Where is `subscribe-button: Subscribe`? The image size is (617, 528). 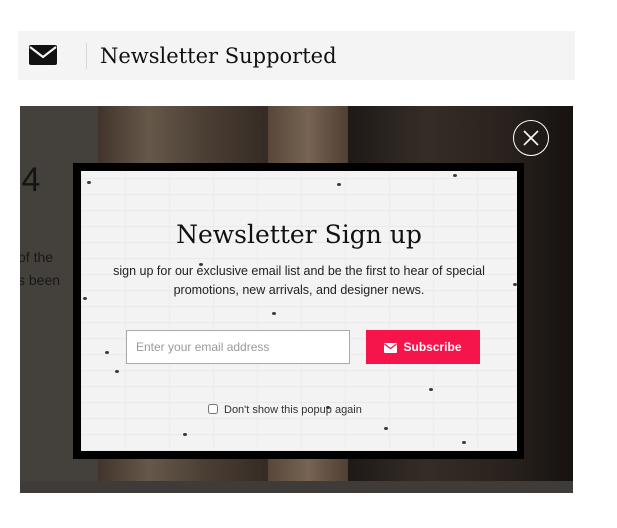 subscribe-button: Subscribe is located at coordinates (423, 347).